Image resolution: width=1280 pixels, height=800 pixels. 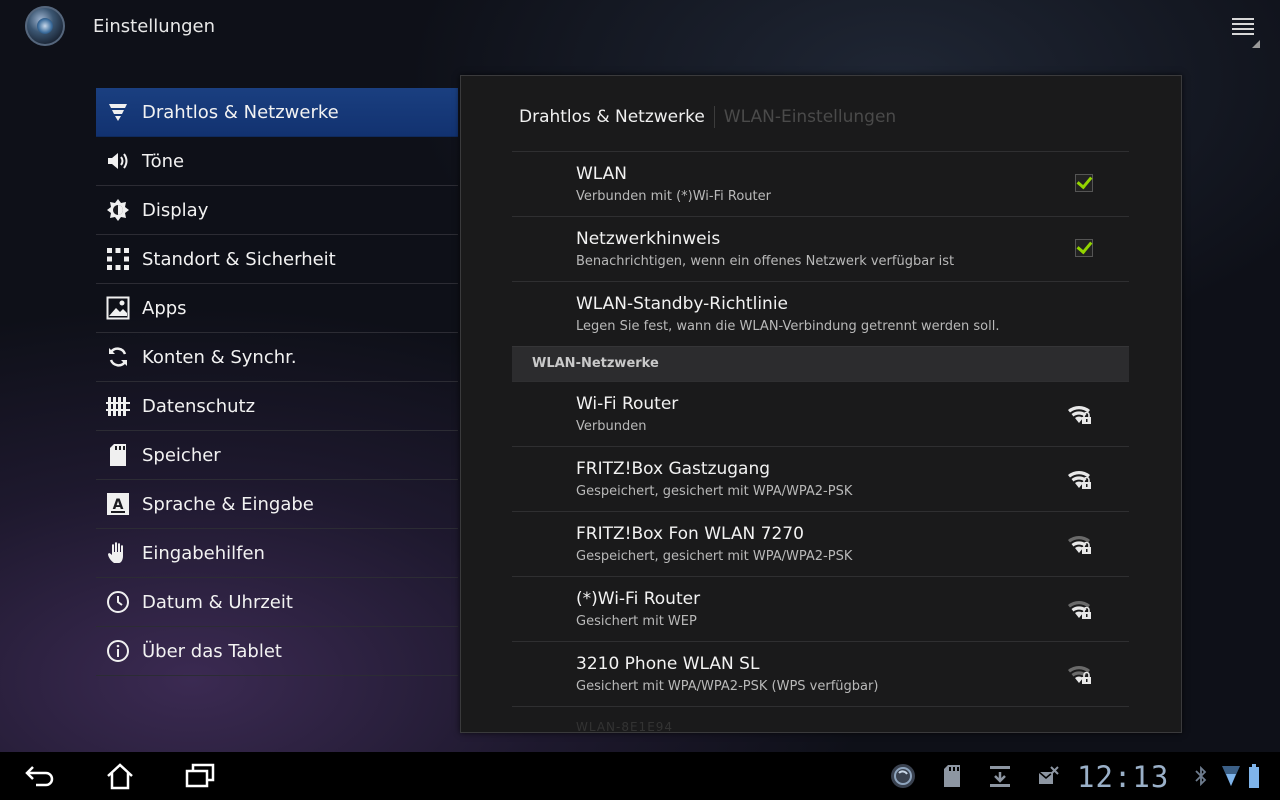 What do you see at coordinates (682, 304) in the screenshot?
I see `setting-title: WLAN-Standby-Richtlinie` at bounding box center [682, 304].